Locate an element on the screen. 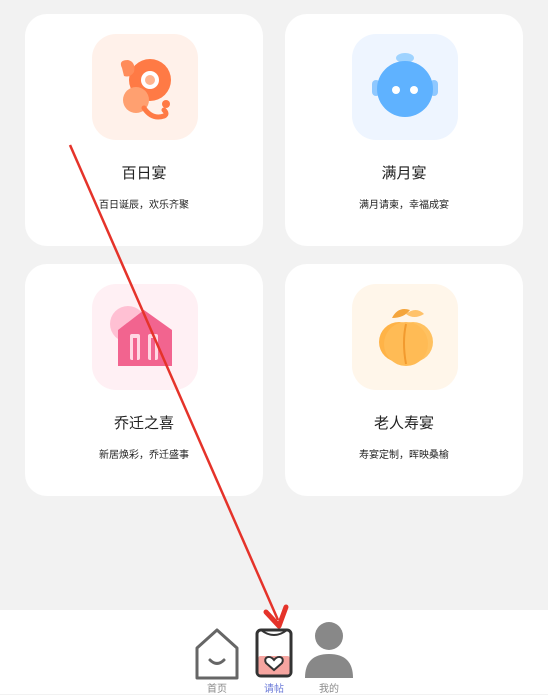 This screenshot has height=695, width=548. tab-label-home: 首页 is located at coordinates (217, 689).